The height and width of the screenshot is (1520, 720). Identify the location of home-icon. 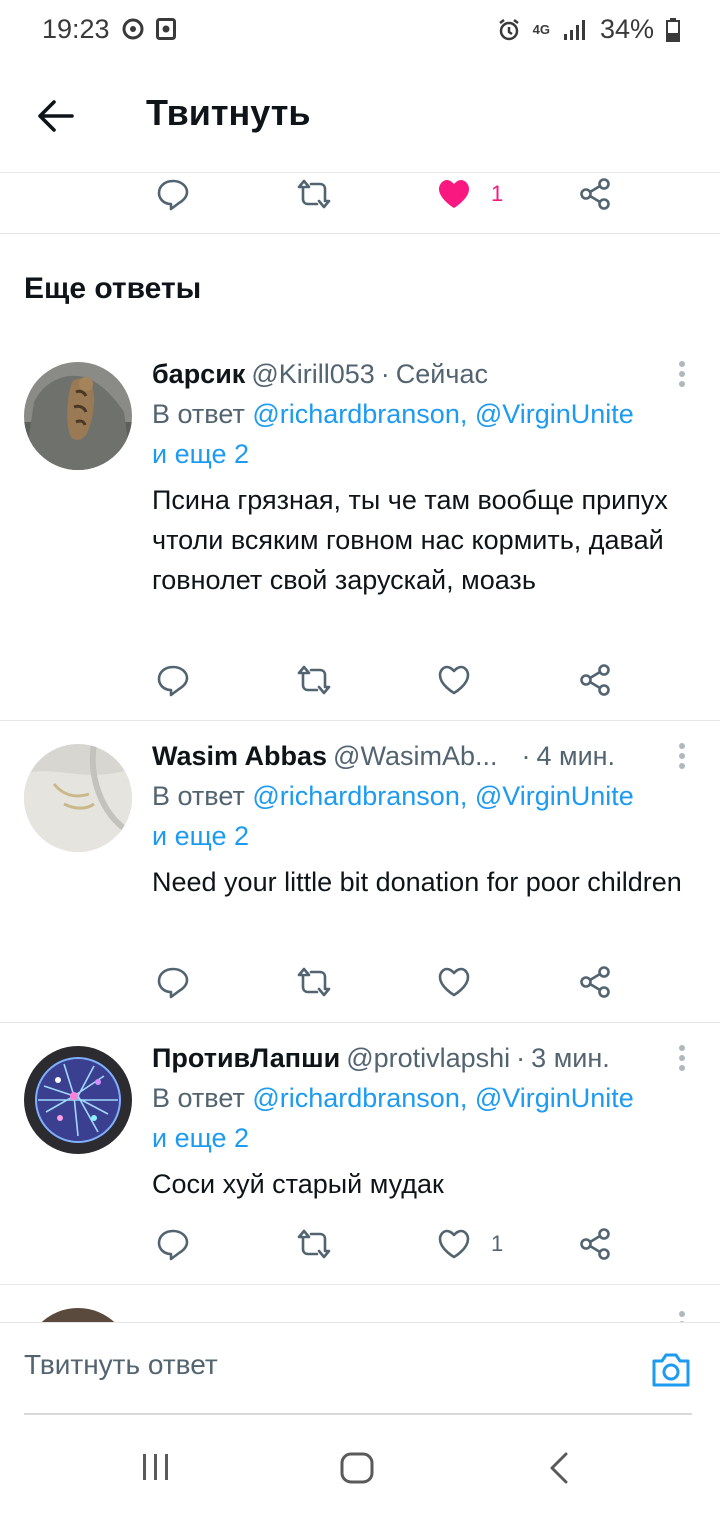
(357, 1468).